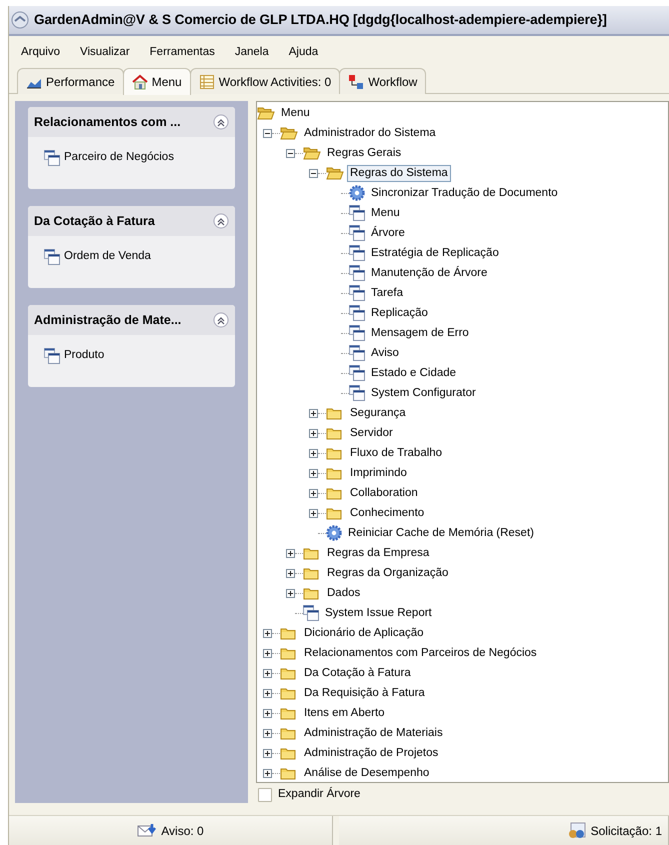 This screenshot has height=845, width=669. Describe the element at coordinates (366, 773) in the screenshot. I see `tree-item: Análise de Desempenho` at that location.